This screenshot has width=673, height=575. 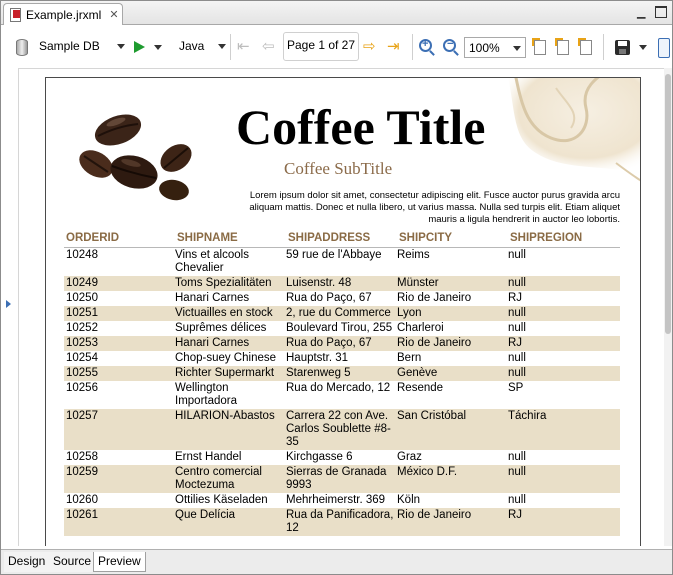 What do you see at coordinates (82, 373) in the screenshot?
I see `table-cell: 10255` at bounding box center [82, 373].